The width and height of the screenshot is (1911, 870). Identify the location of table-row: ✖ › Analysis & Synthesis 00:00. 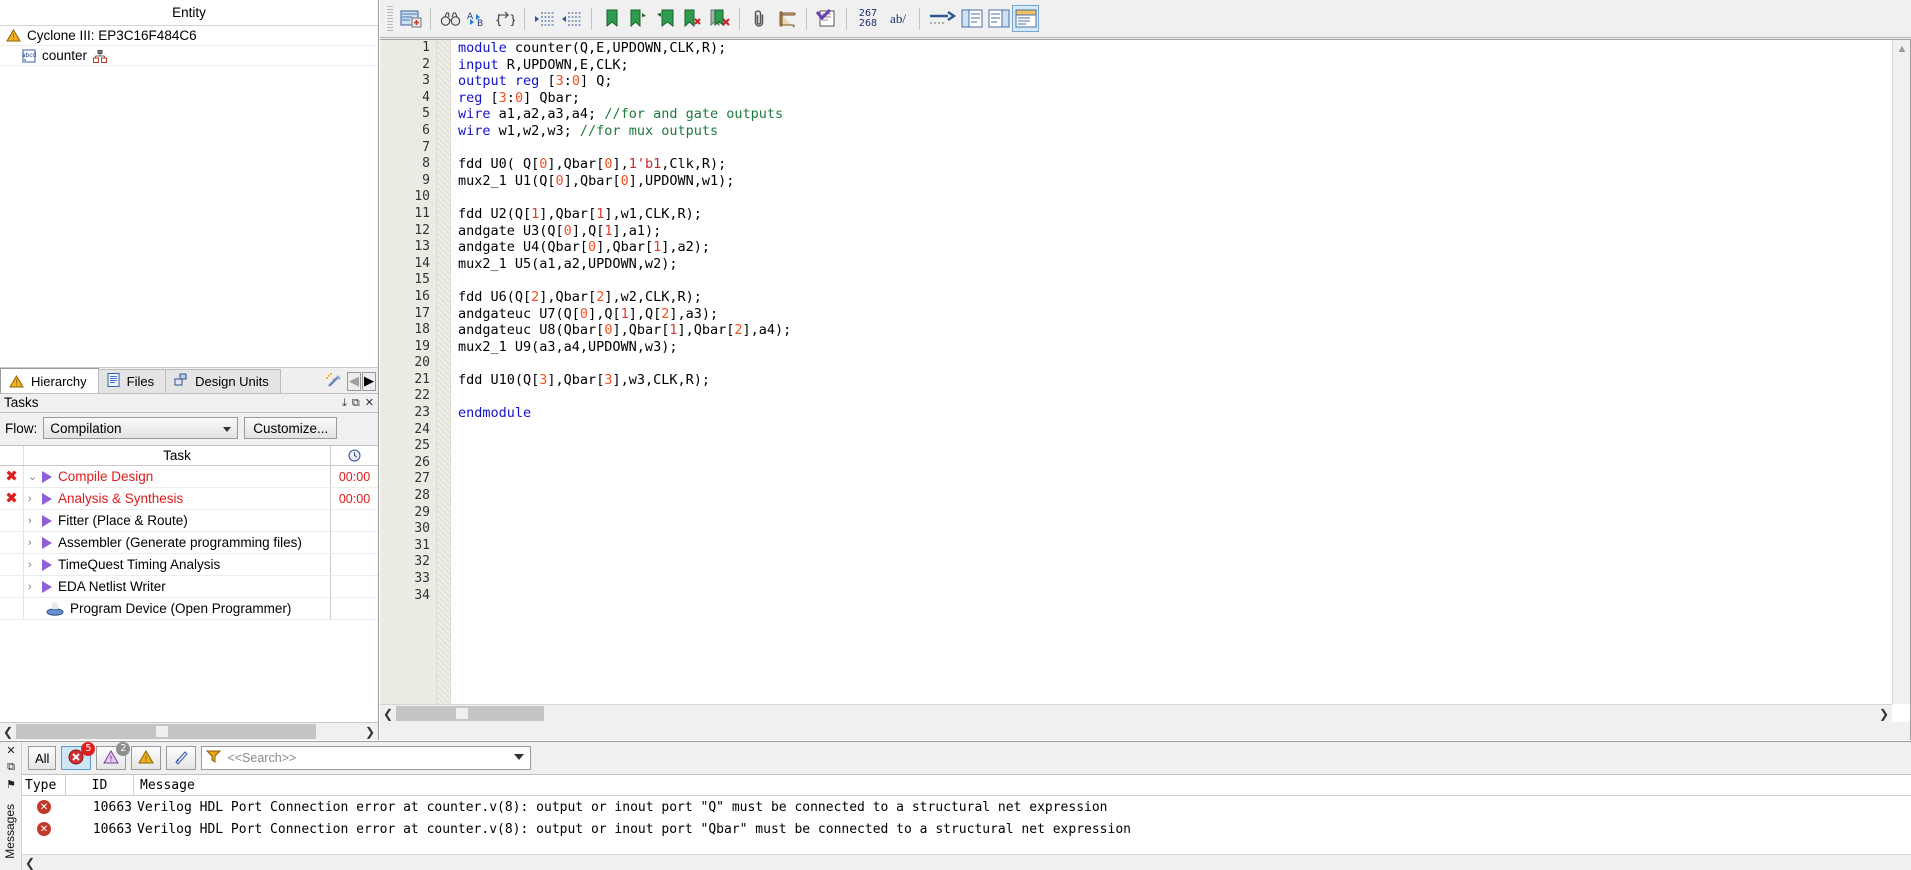
(189, 499).